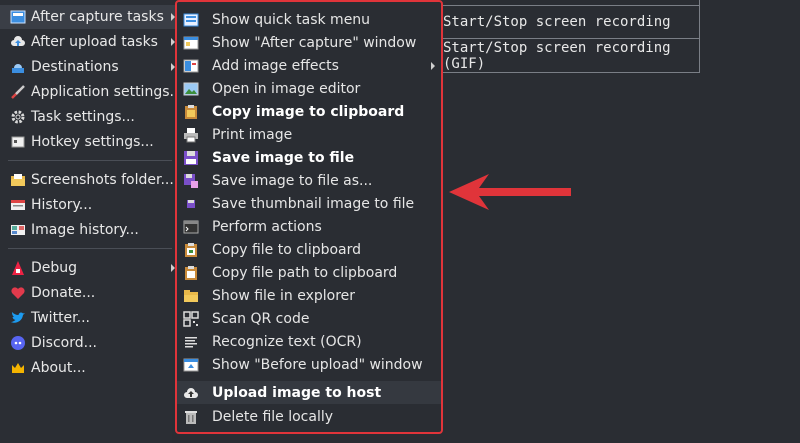 The width and height of the screenshot is (800, 443). I want to click on thumbnail-icon, so click(191, 204).